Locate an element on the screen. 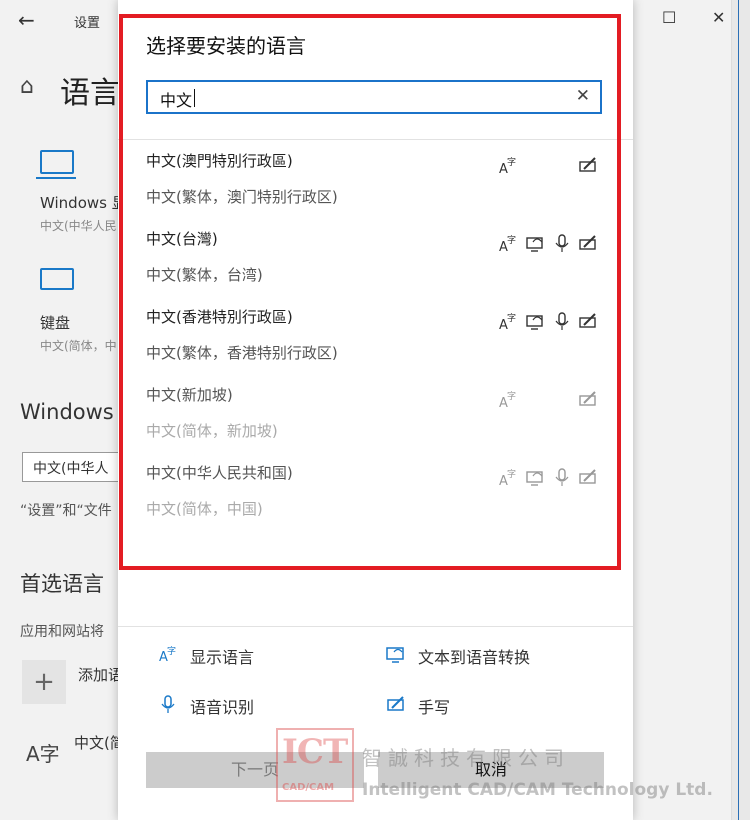 This screenshot has height=820, width=750. preferred-desc: 应用和网站将 is located at coordinates (62, 632).